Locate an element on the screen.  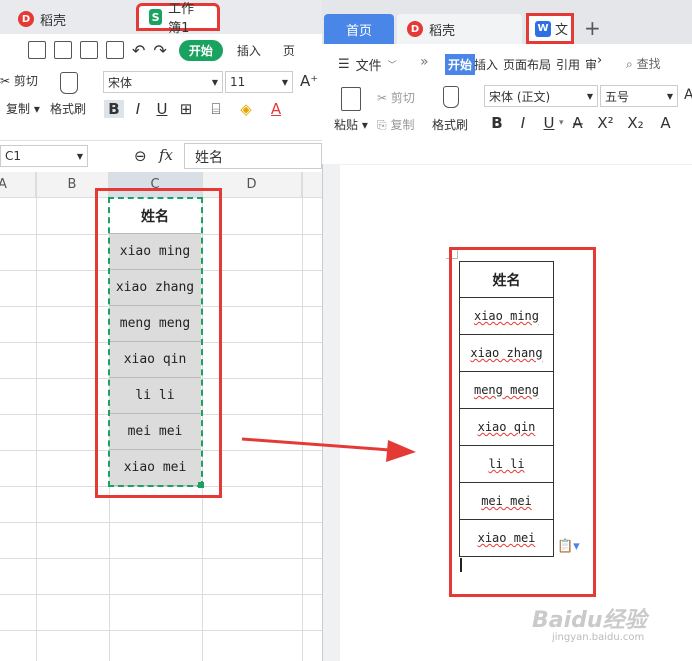
start-tab-button: 开始 is located at coordinates (200, 50).